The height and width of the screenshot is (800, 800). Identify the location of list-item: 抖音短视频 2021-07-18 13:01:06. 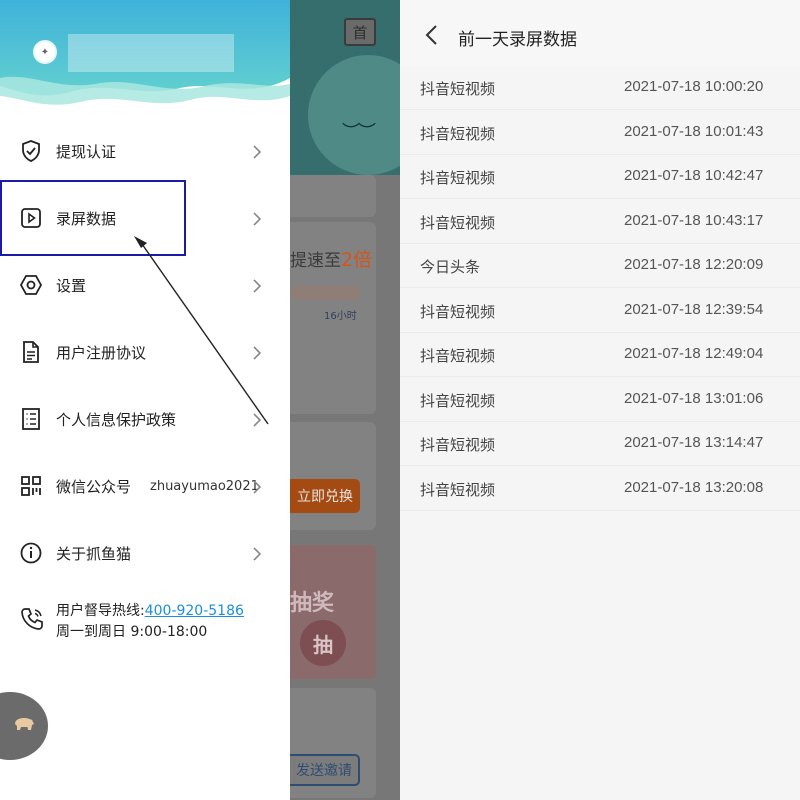
(600, 399).